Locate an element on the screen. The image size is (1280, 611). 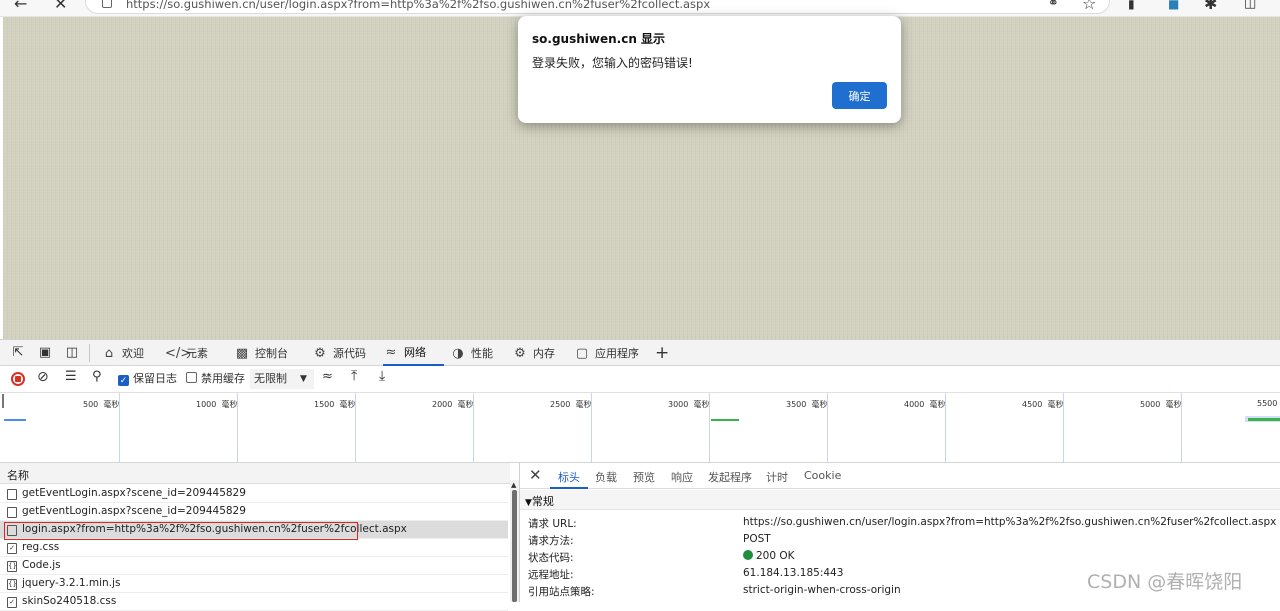
throttle-select: 无限制 ▼ is located at coordinates (282, 379).